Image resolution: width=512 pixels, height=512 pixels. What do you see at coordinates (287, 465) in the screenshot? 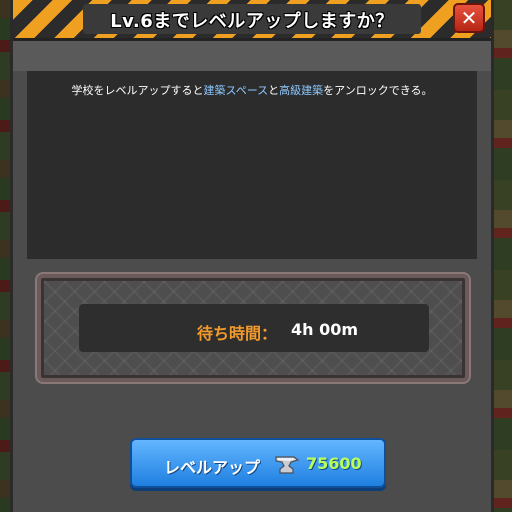
I see `anvil-icon` at bounding box center [287, 465].